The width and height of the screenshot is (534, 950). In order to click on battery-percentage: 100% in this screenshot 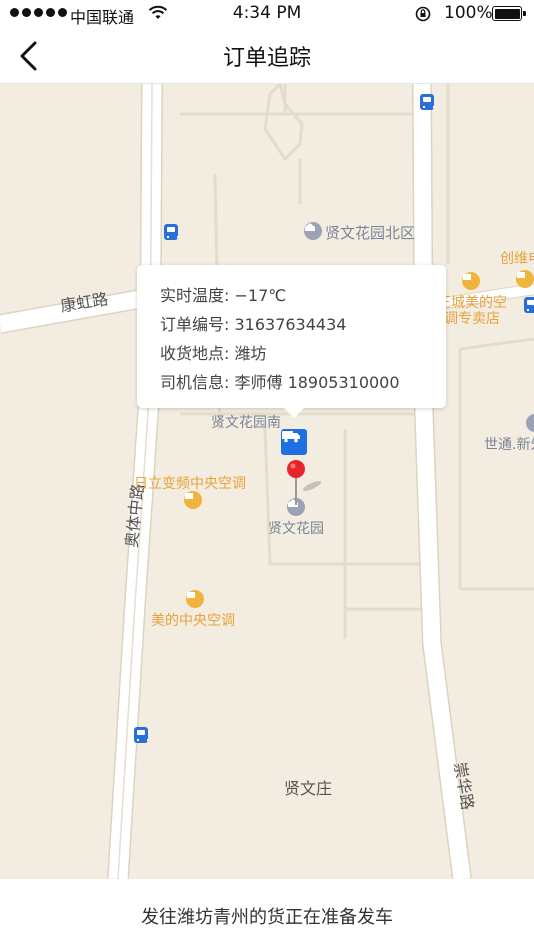, I will do `click(468, 13)`.